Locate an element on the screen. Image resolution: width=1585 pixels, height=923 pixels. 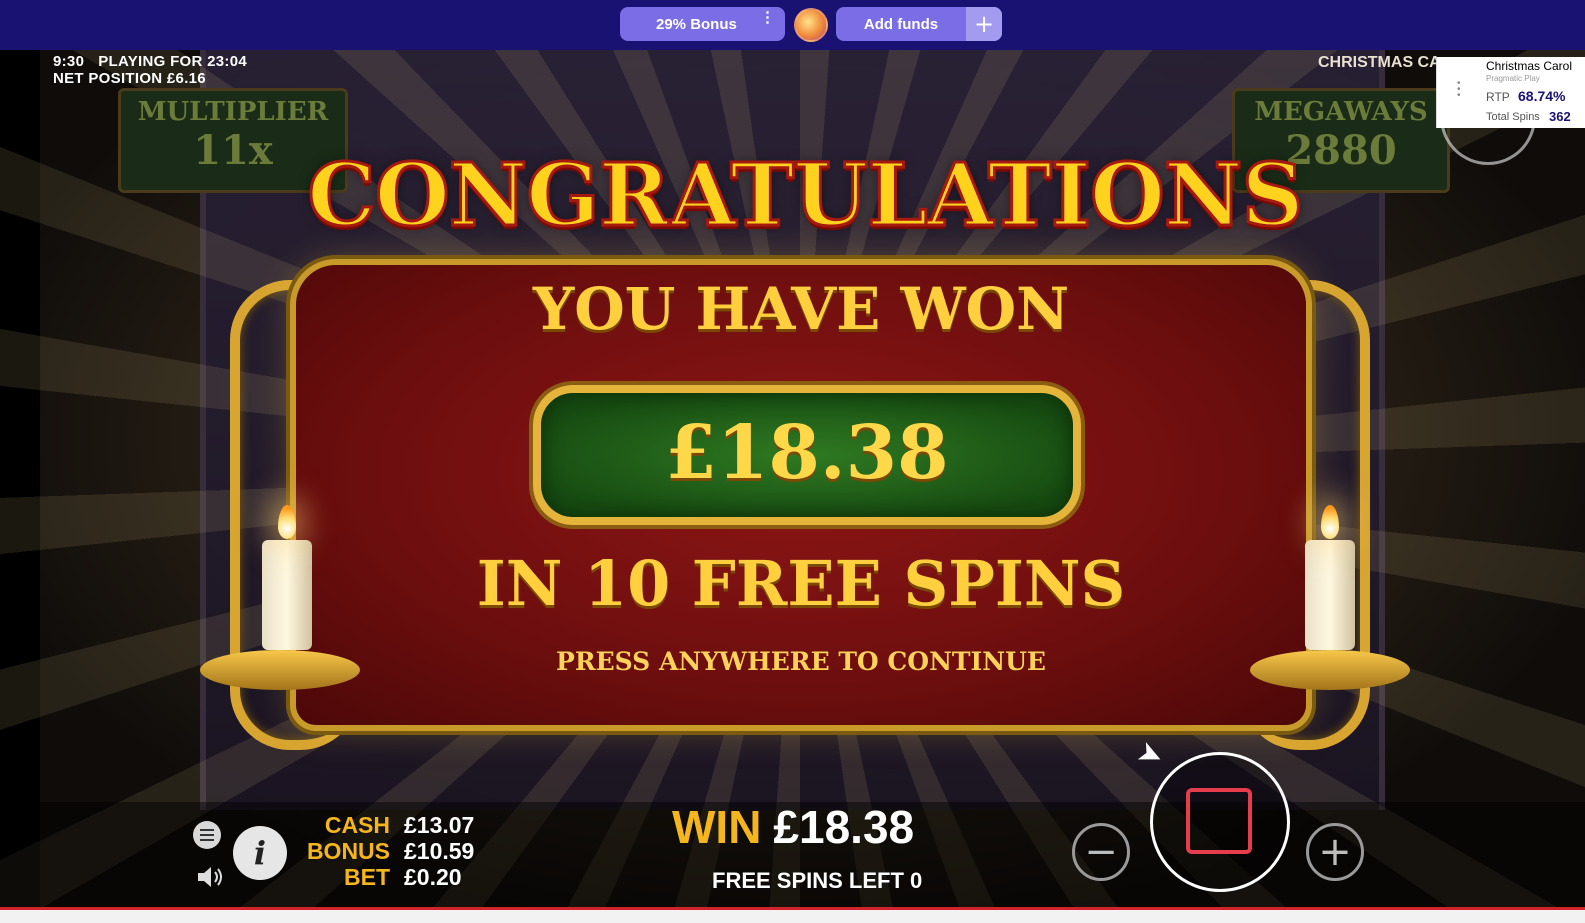
total-spins-label: Total Spins is located at coordinates (1513, 117).